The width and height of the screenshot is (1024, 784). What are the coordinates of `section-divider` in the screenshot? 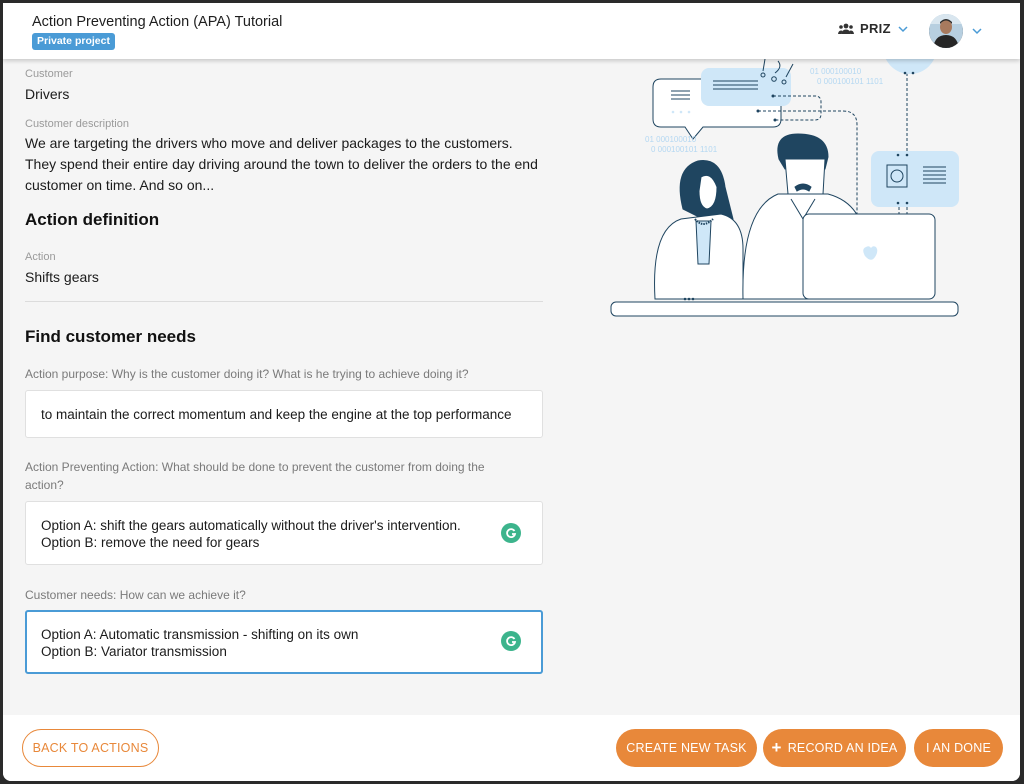 It's located at (284, 301).